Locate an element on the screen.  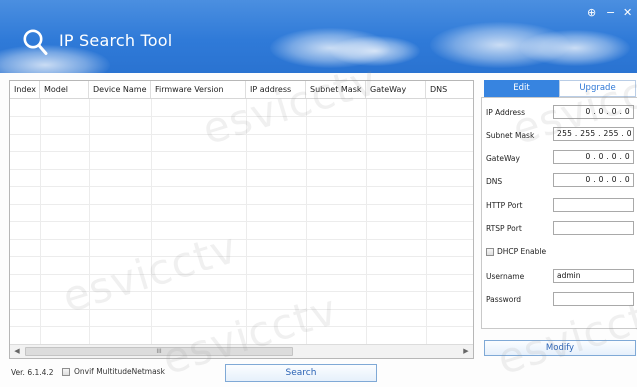
dhcp-enable-checkbox: DHCP Enable is located at coordinates (516, 251).